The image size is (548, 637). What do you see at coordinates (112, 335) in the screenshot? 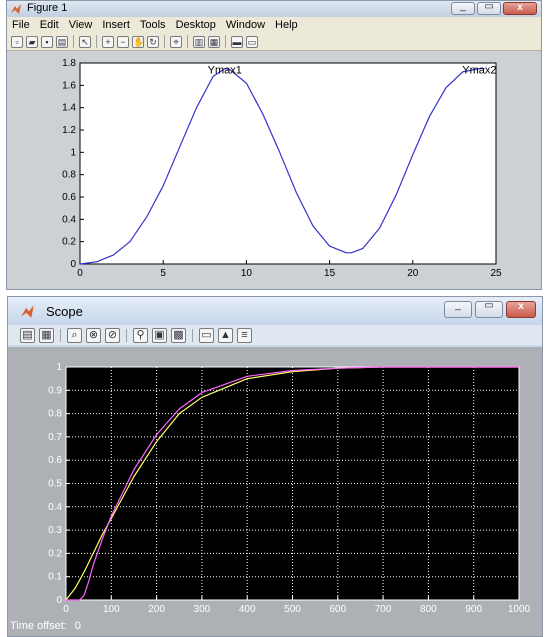
I see `zoom-y-icon: ⊘` at bounding box center [112, 335].